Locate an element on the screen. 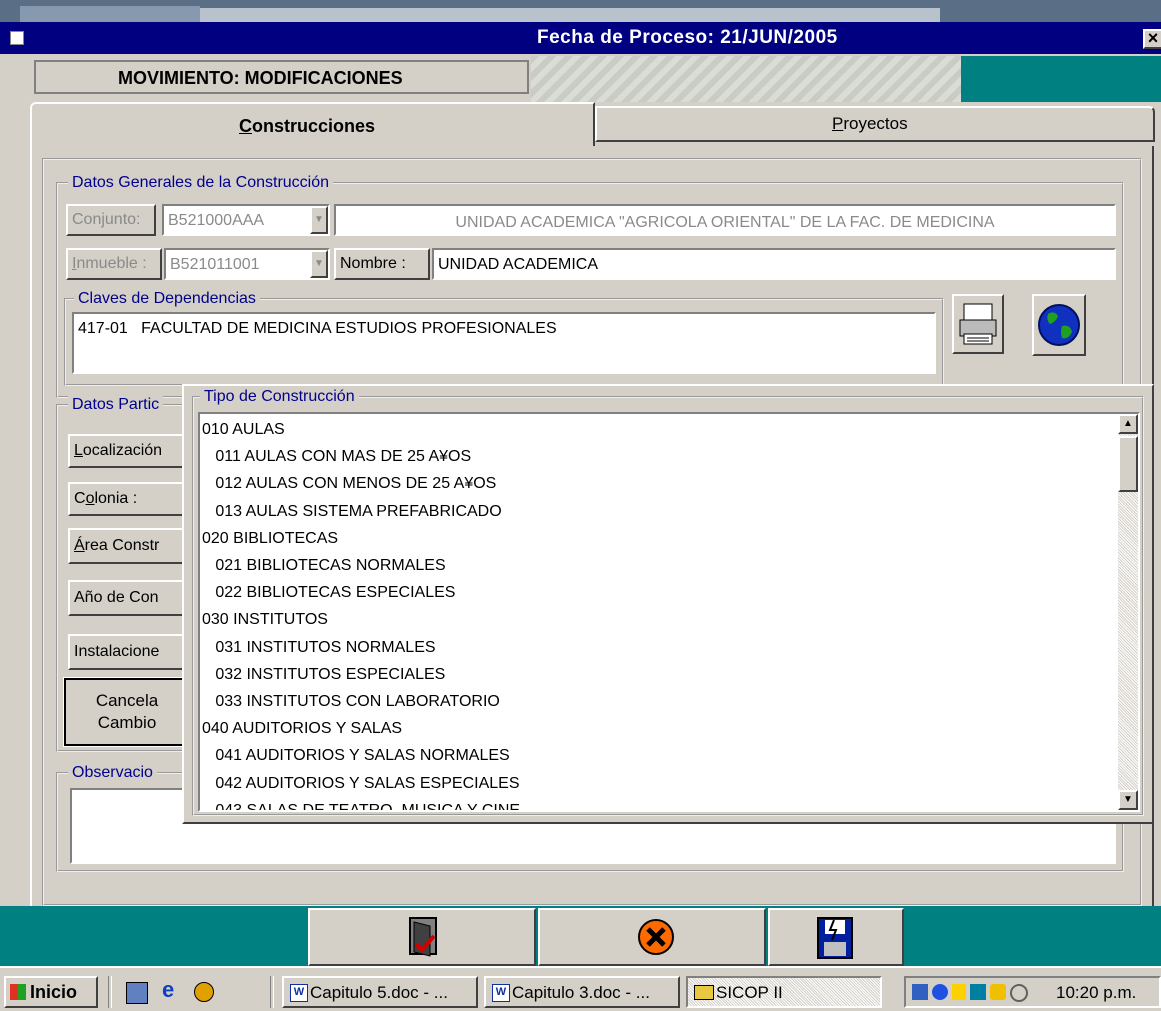 The height and width of the screenshot is (1011, 1161). exit-button is located at coordinates (422, 937).